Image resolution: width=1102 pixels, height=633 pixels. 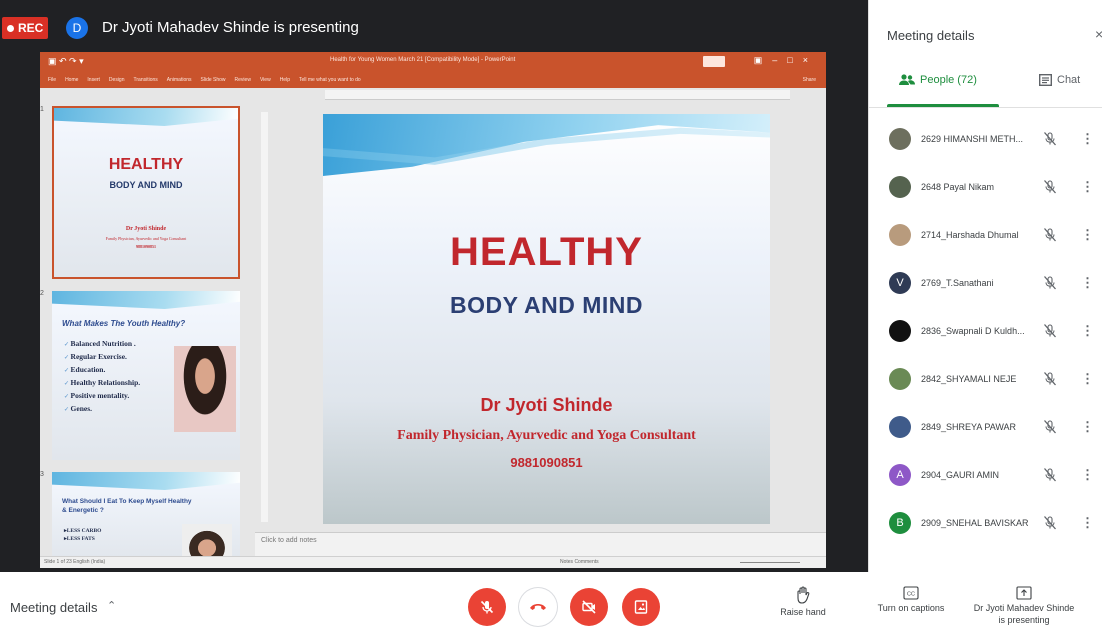 What do you see at coordinates (330, 80) in the screenshot?
I see `tell-me-search: Tell me what you want to do` at bounding box center [330, 80].